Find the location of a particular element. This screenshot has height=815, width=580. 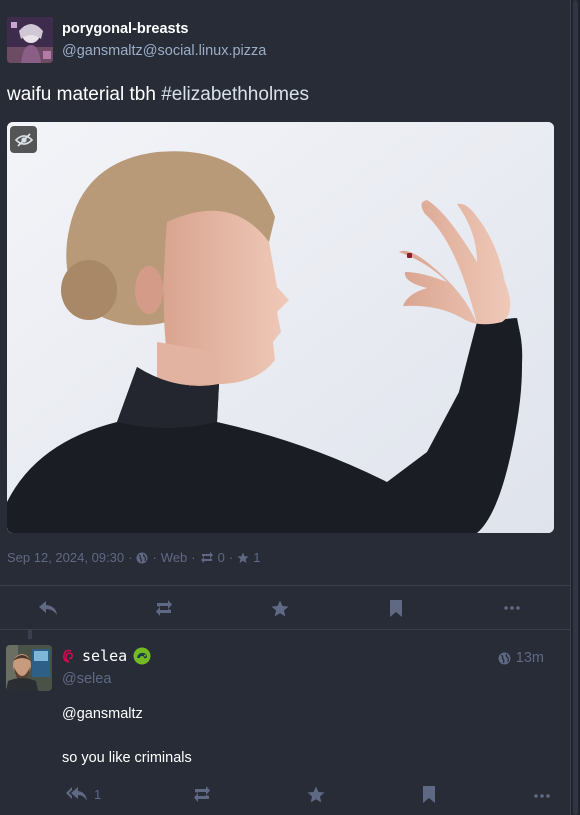

eye-slash-icon is located at coordinates (23, 139).